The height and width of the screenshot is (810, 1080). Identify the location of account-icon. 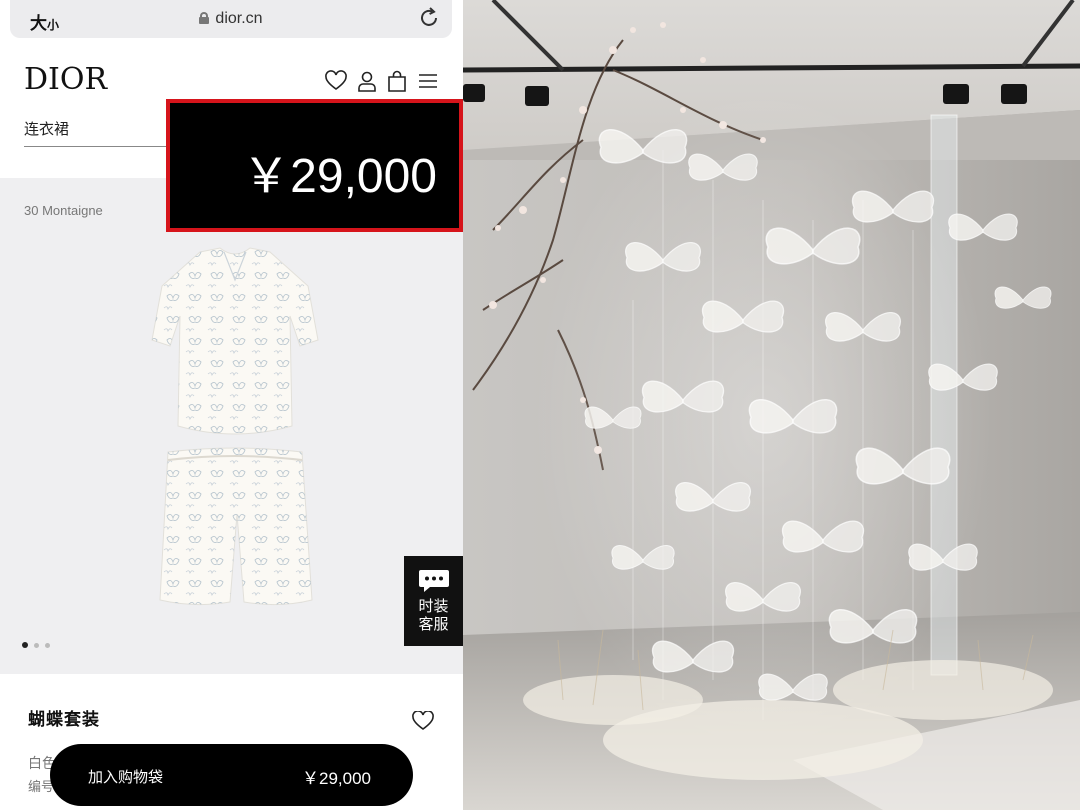
(367, 81).